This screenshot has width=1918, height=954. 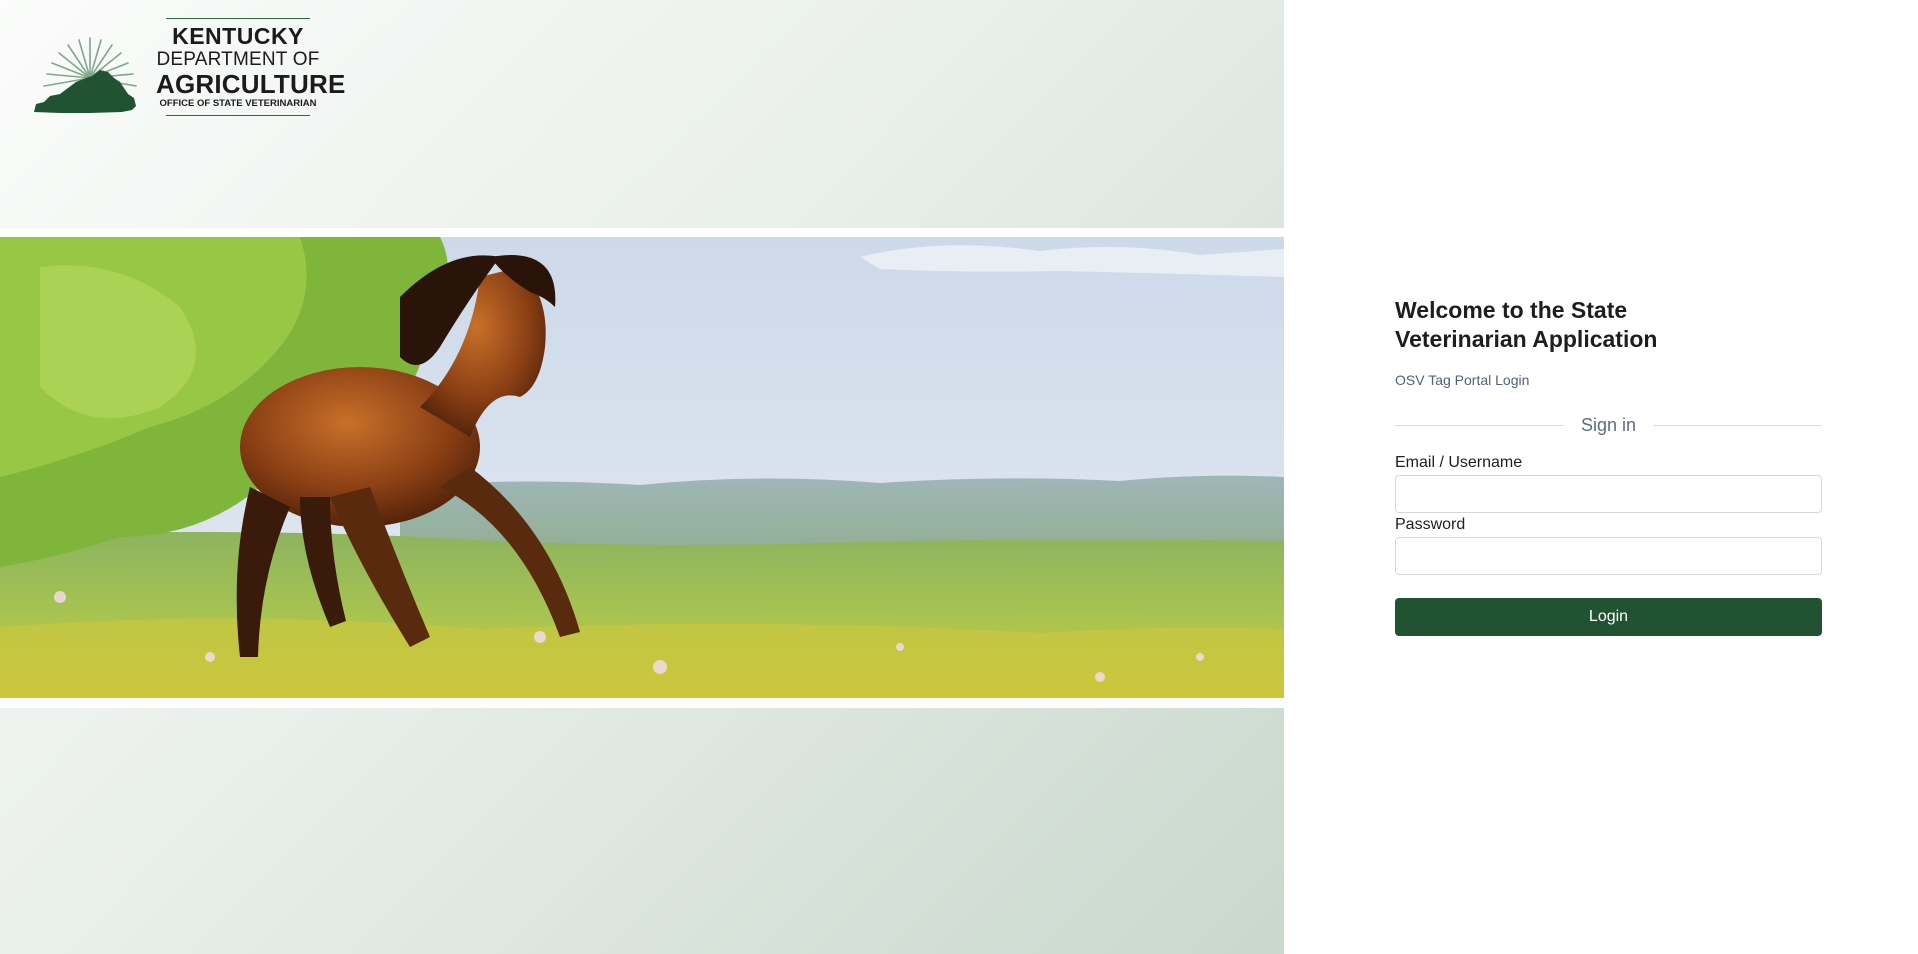 I want to click on logo-agriculture: AGRICULTURE, so click(x=251, y=84).